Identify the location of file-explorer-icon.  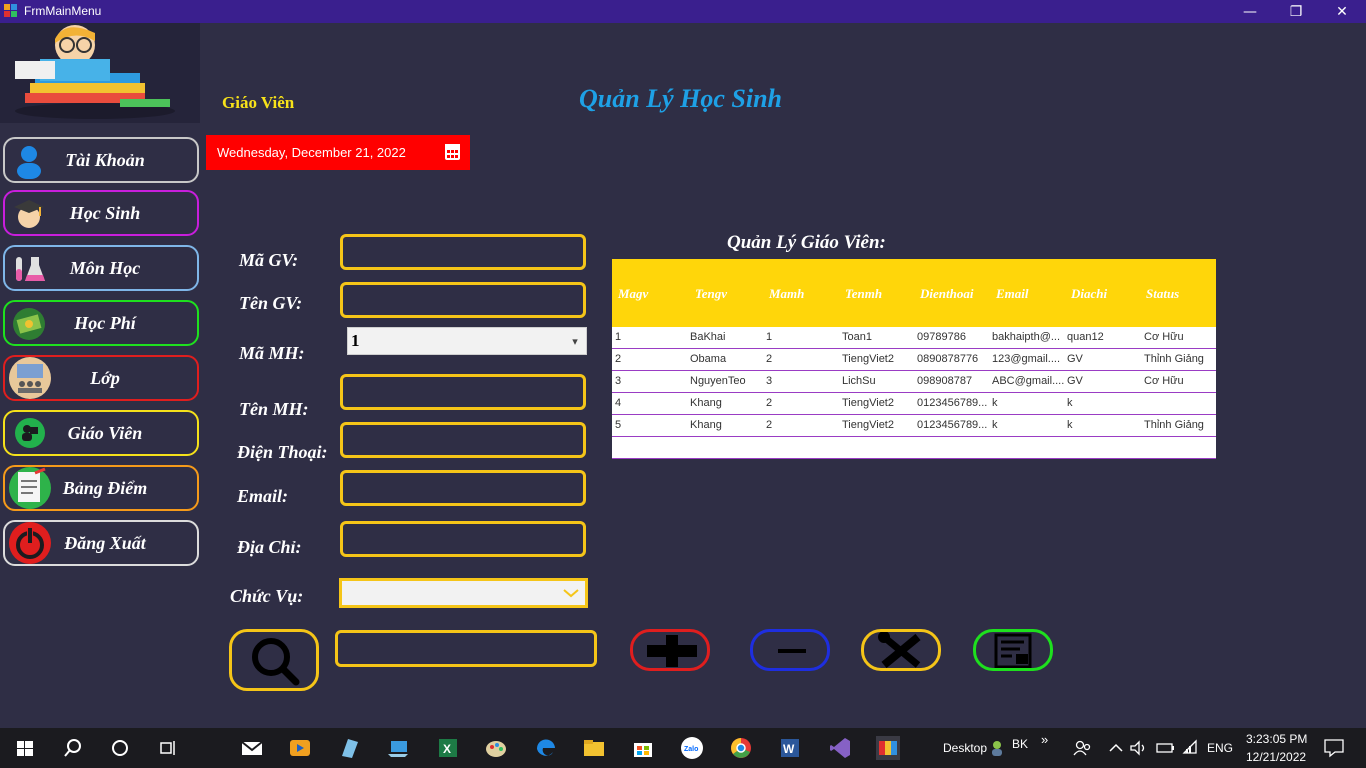
(594, 748).